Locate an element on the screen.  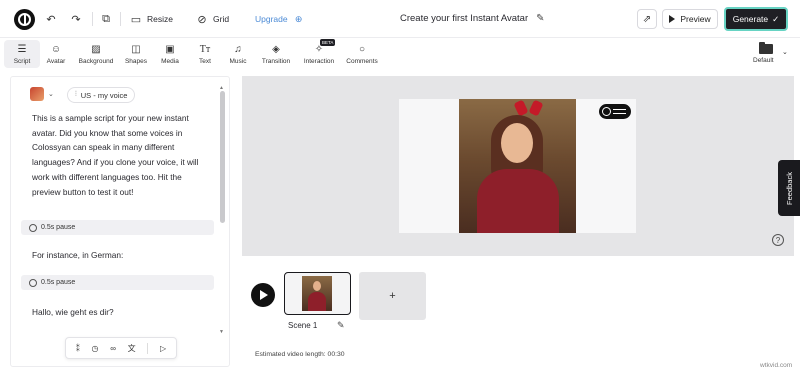
transition-icon: ◈ is located at coordinates (276, 49).